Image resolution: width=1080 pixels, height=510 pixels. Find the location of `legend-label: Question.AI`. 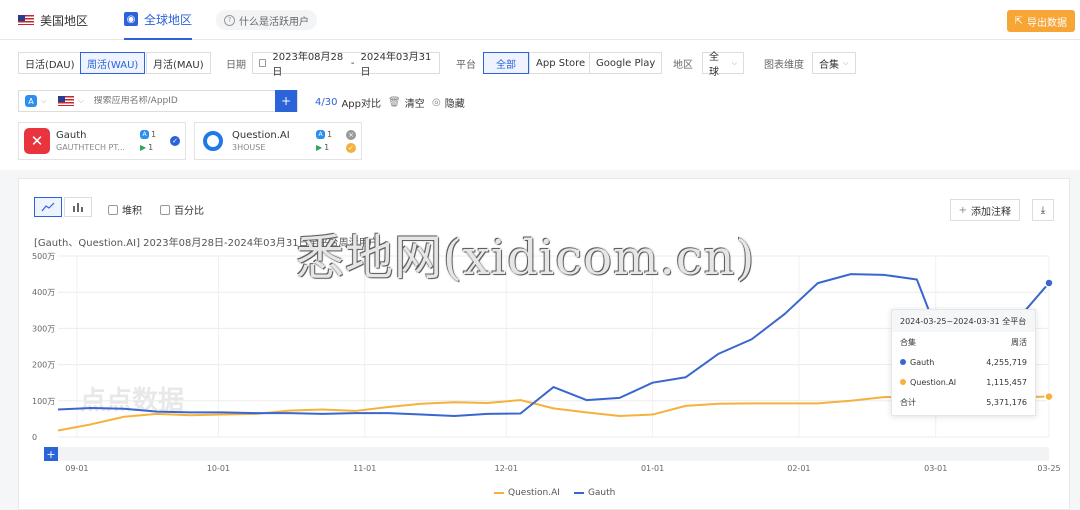

legend-label: Question.AI is located at coordinates (534, 493).